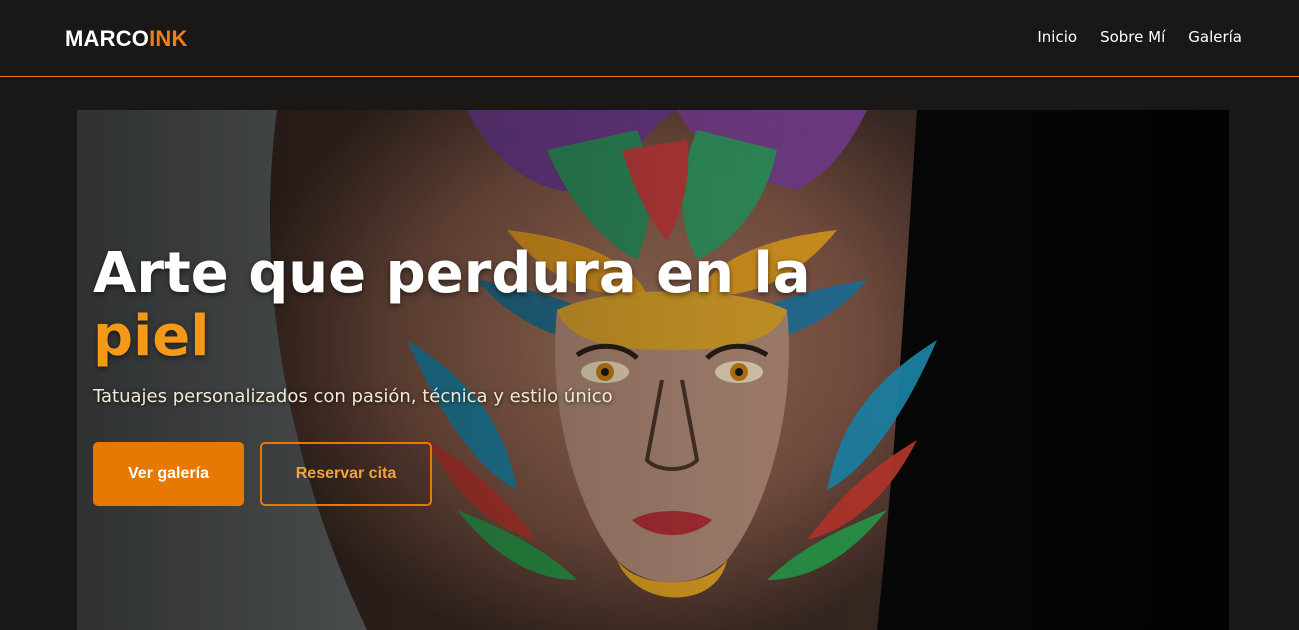 This screenshot has width=1299, height=630. I want to click on nav-link-galeria: Galería, so click(1215, 37).